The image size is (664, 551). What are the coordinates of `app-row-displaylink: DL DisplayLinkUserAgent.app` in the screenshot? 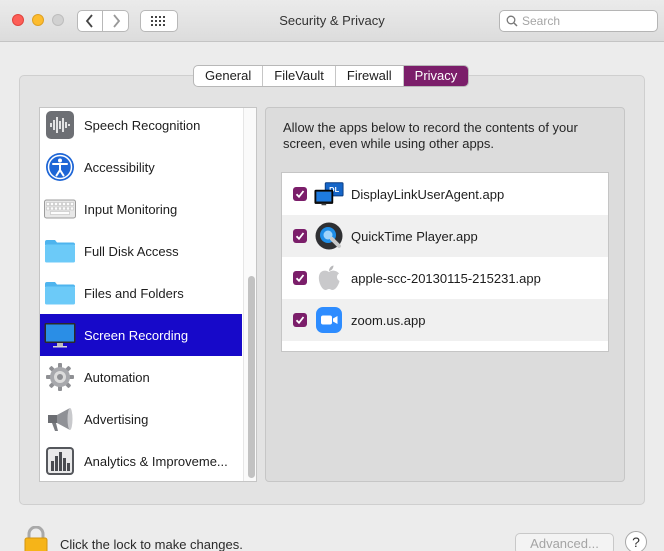 It's located at (445, 194).